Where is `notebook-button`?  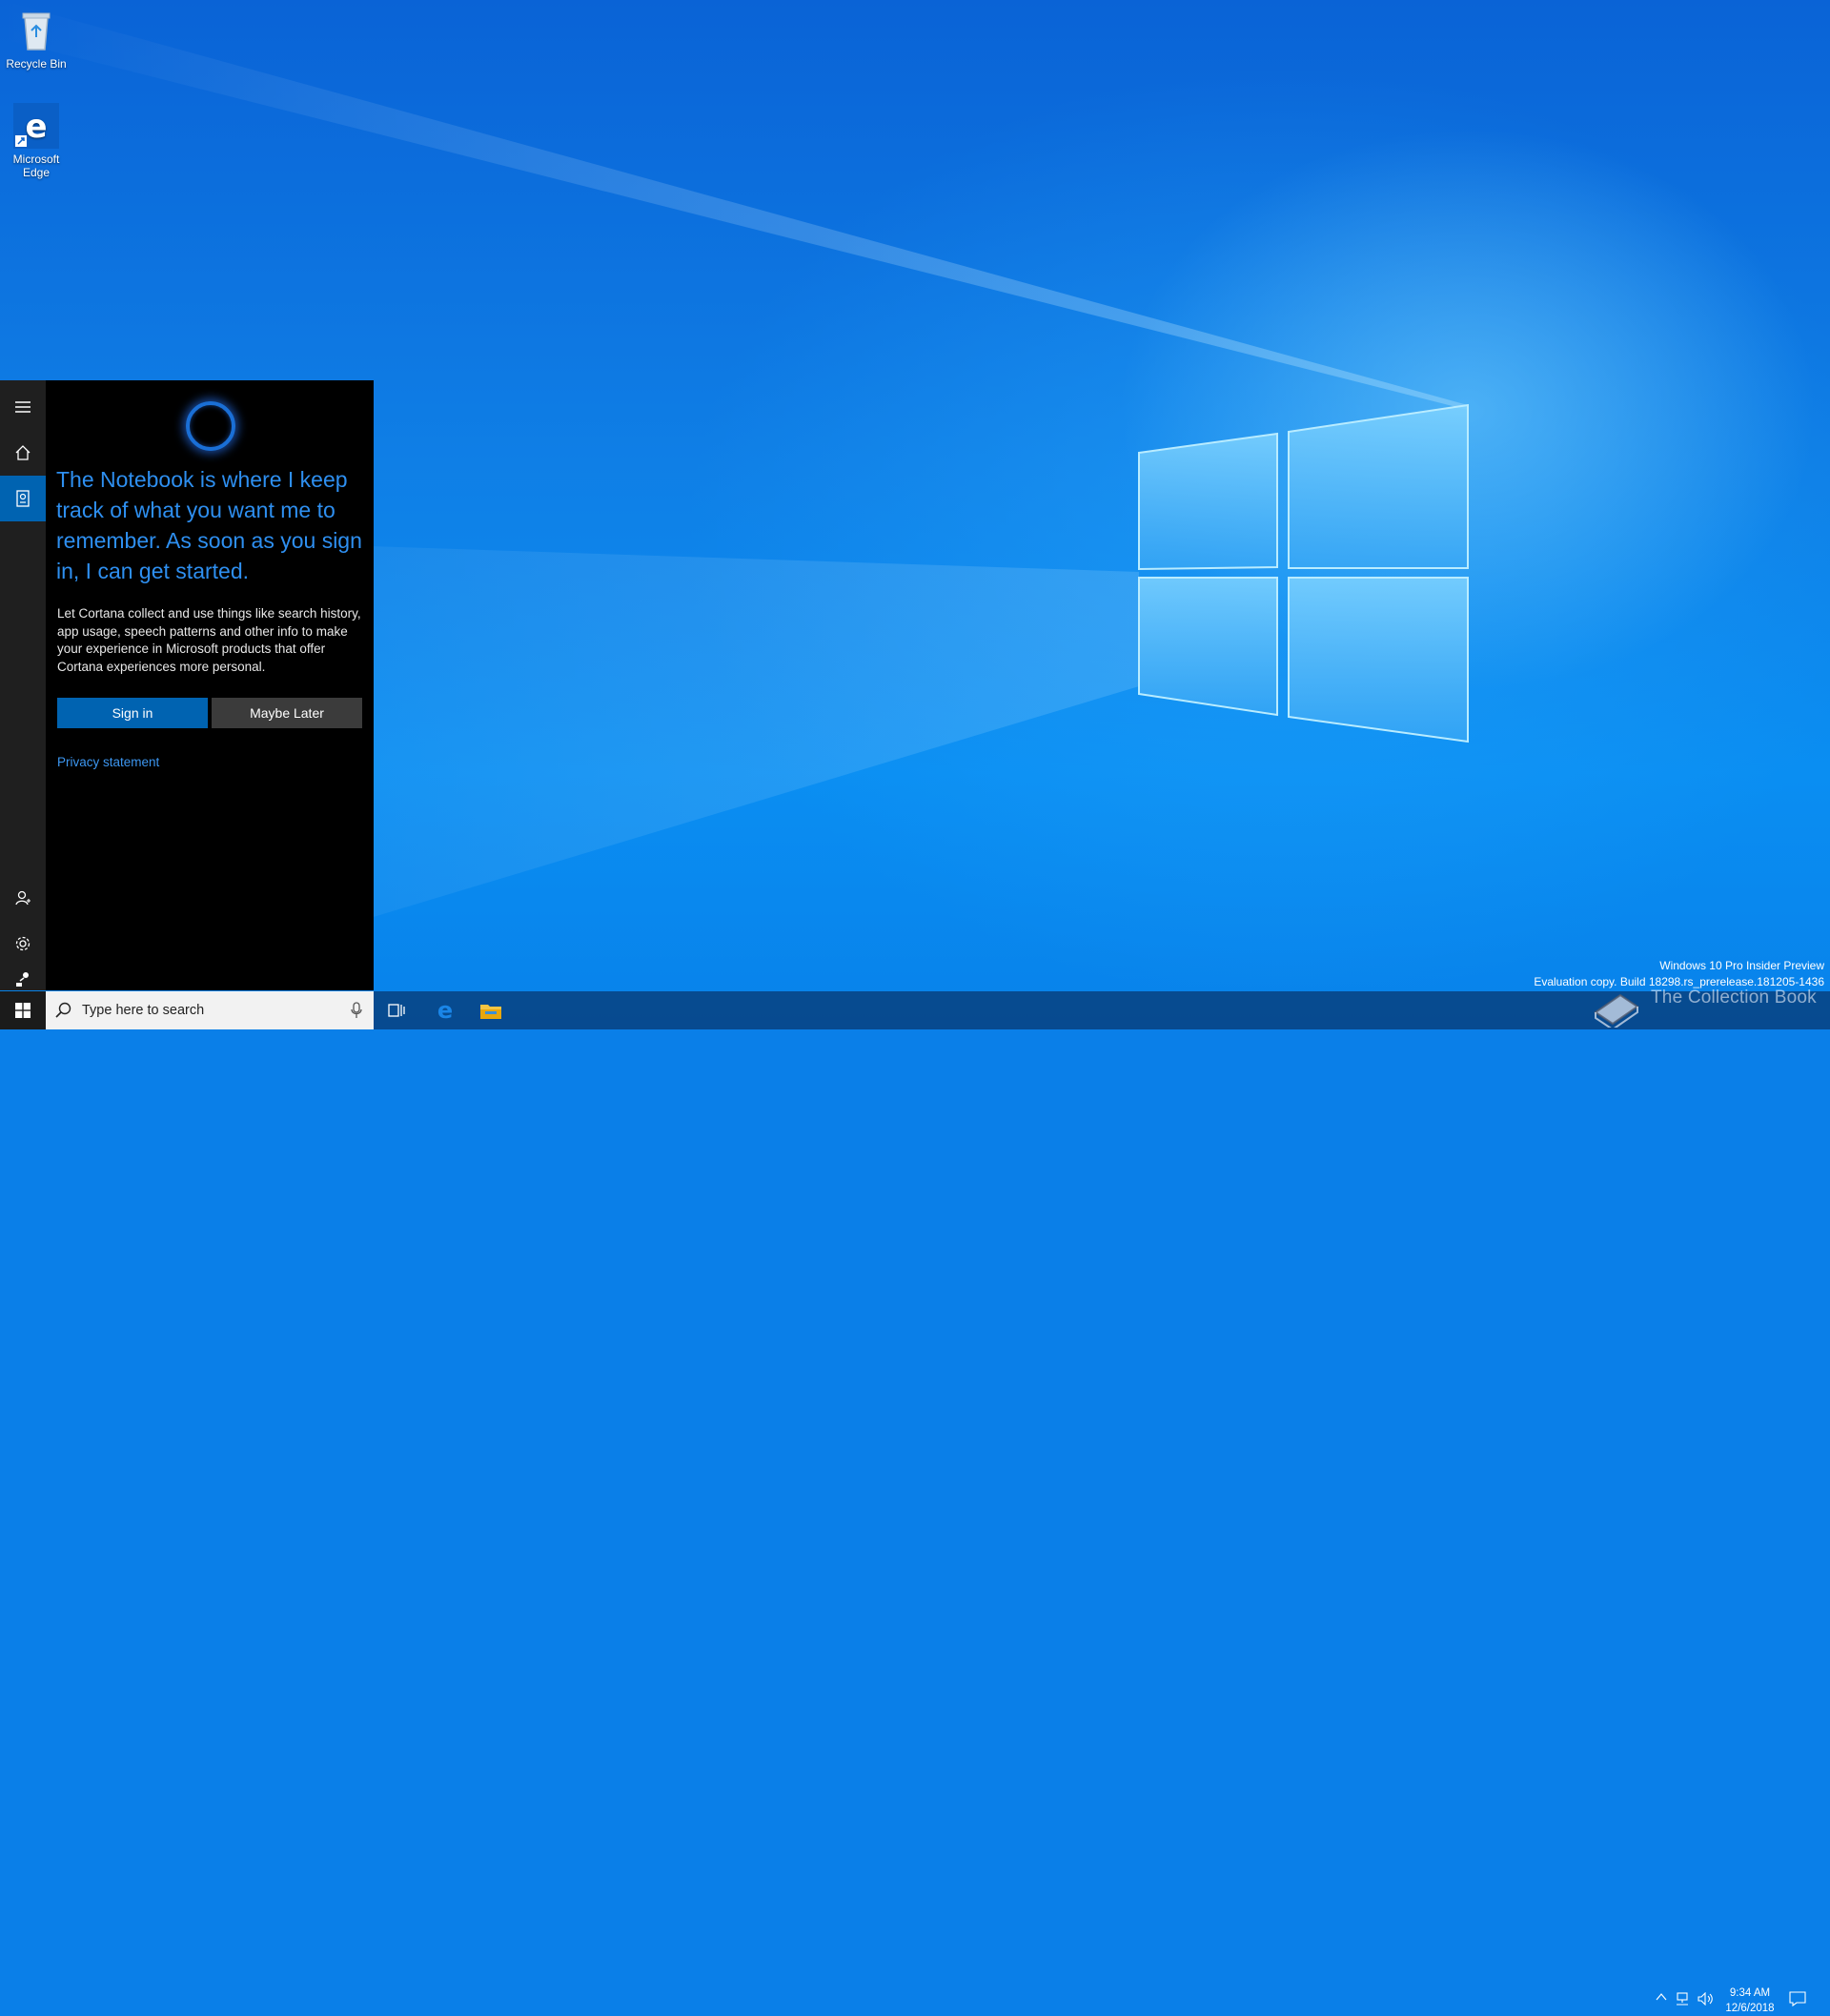 notebook-button is located at coordinates (23, 498).